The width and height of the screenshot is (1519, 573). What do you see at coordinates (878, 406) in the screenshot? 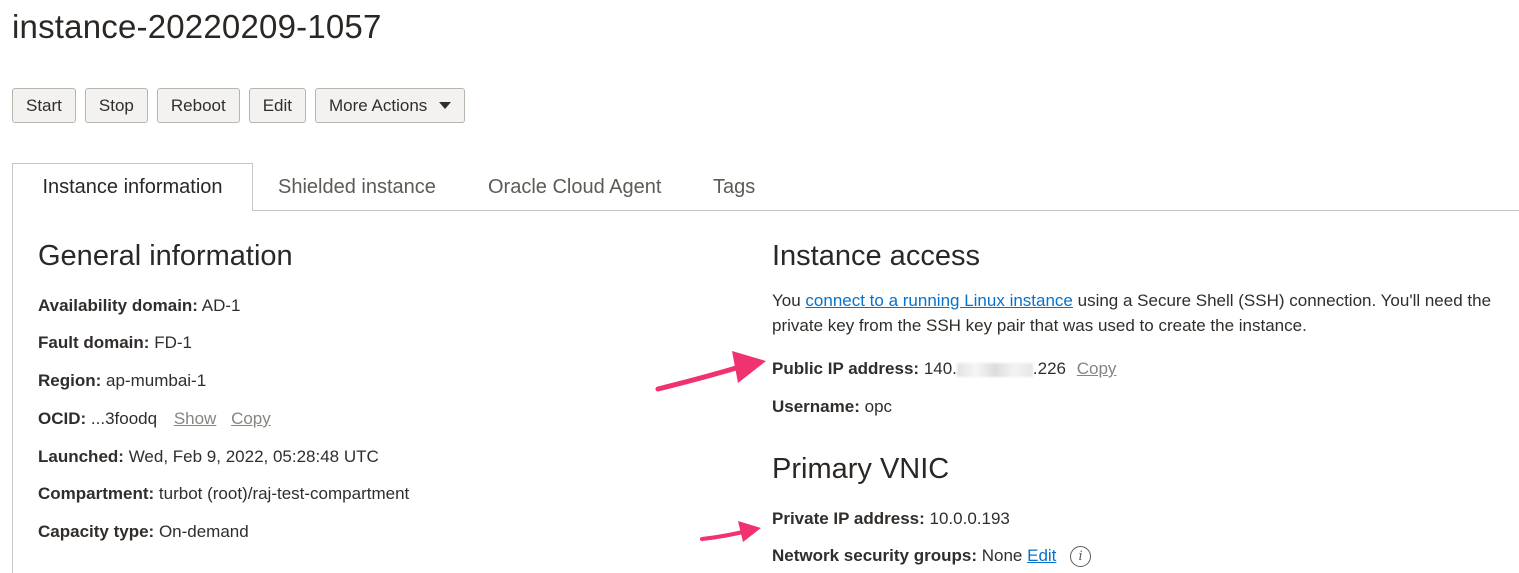
I see `username-value: opc` at bounding box center [878, 406].